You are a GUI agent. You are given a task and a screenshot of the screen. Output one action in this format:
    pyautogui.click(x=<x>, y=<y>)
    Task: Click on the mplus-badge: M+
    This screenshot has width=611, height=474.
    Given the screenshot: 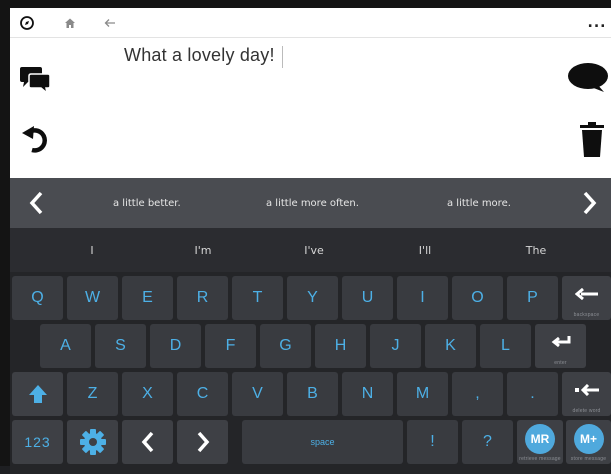 What is the action you would take?
    pyautogui.click(x=588, y=439)
    